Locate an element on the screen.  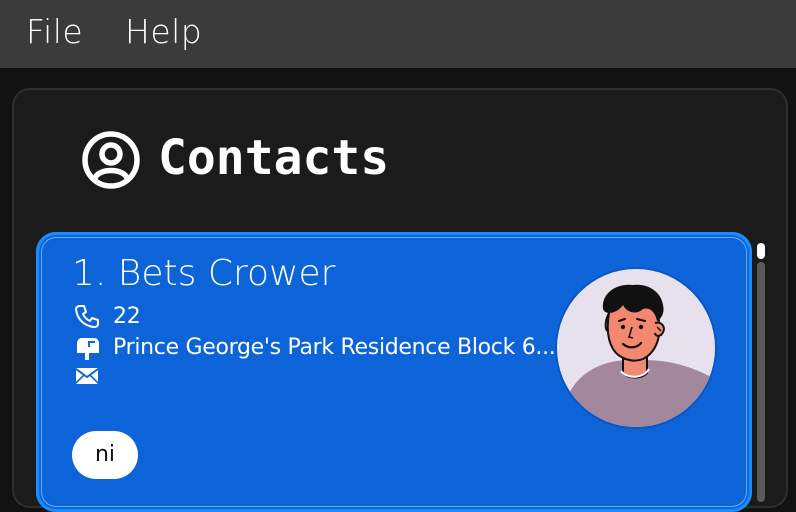
page-title: Contacts is located at coordinates (274, 158).